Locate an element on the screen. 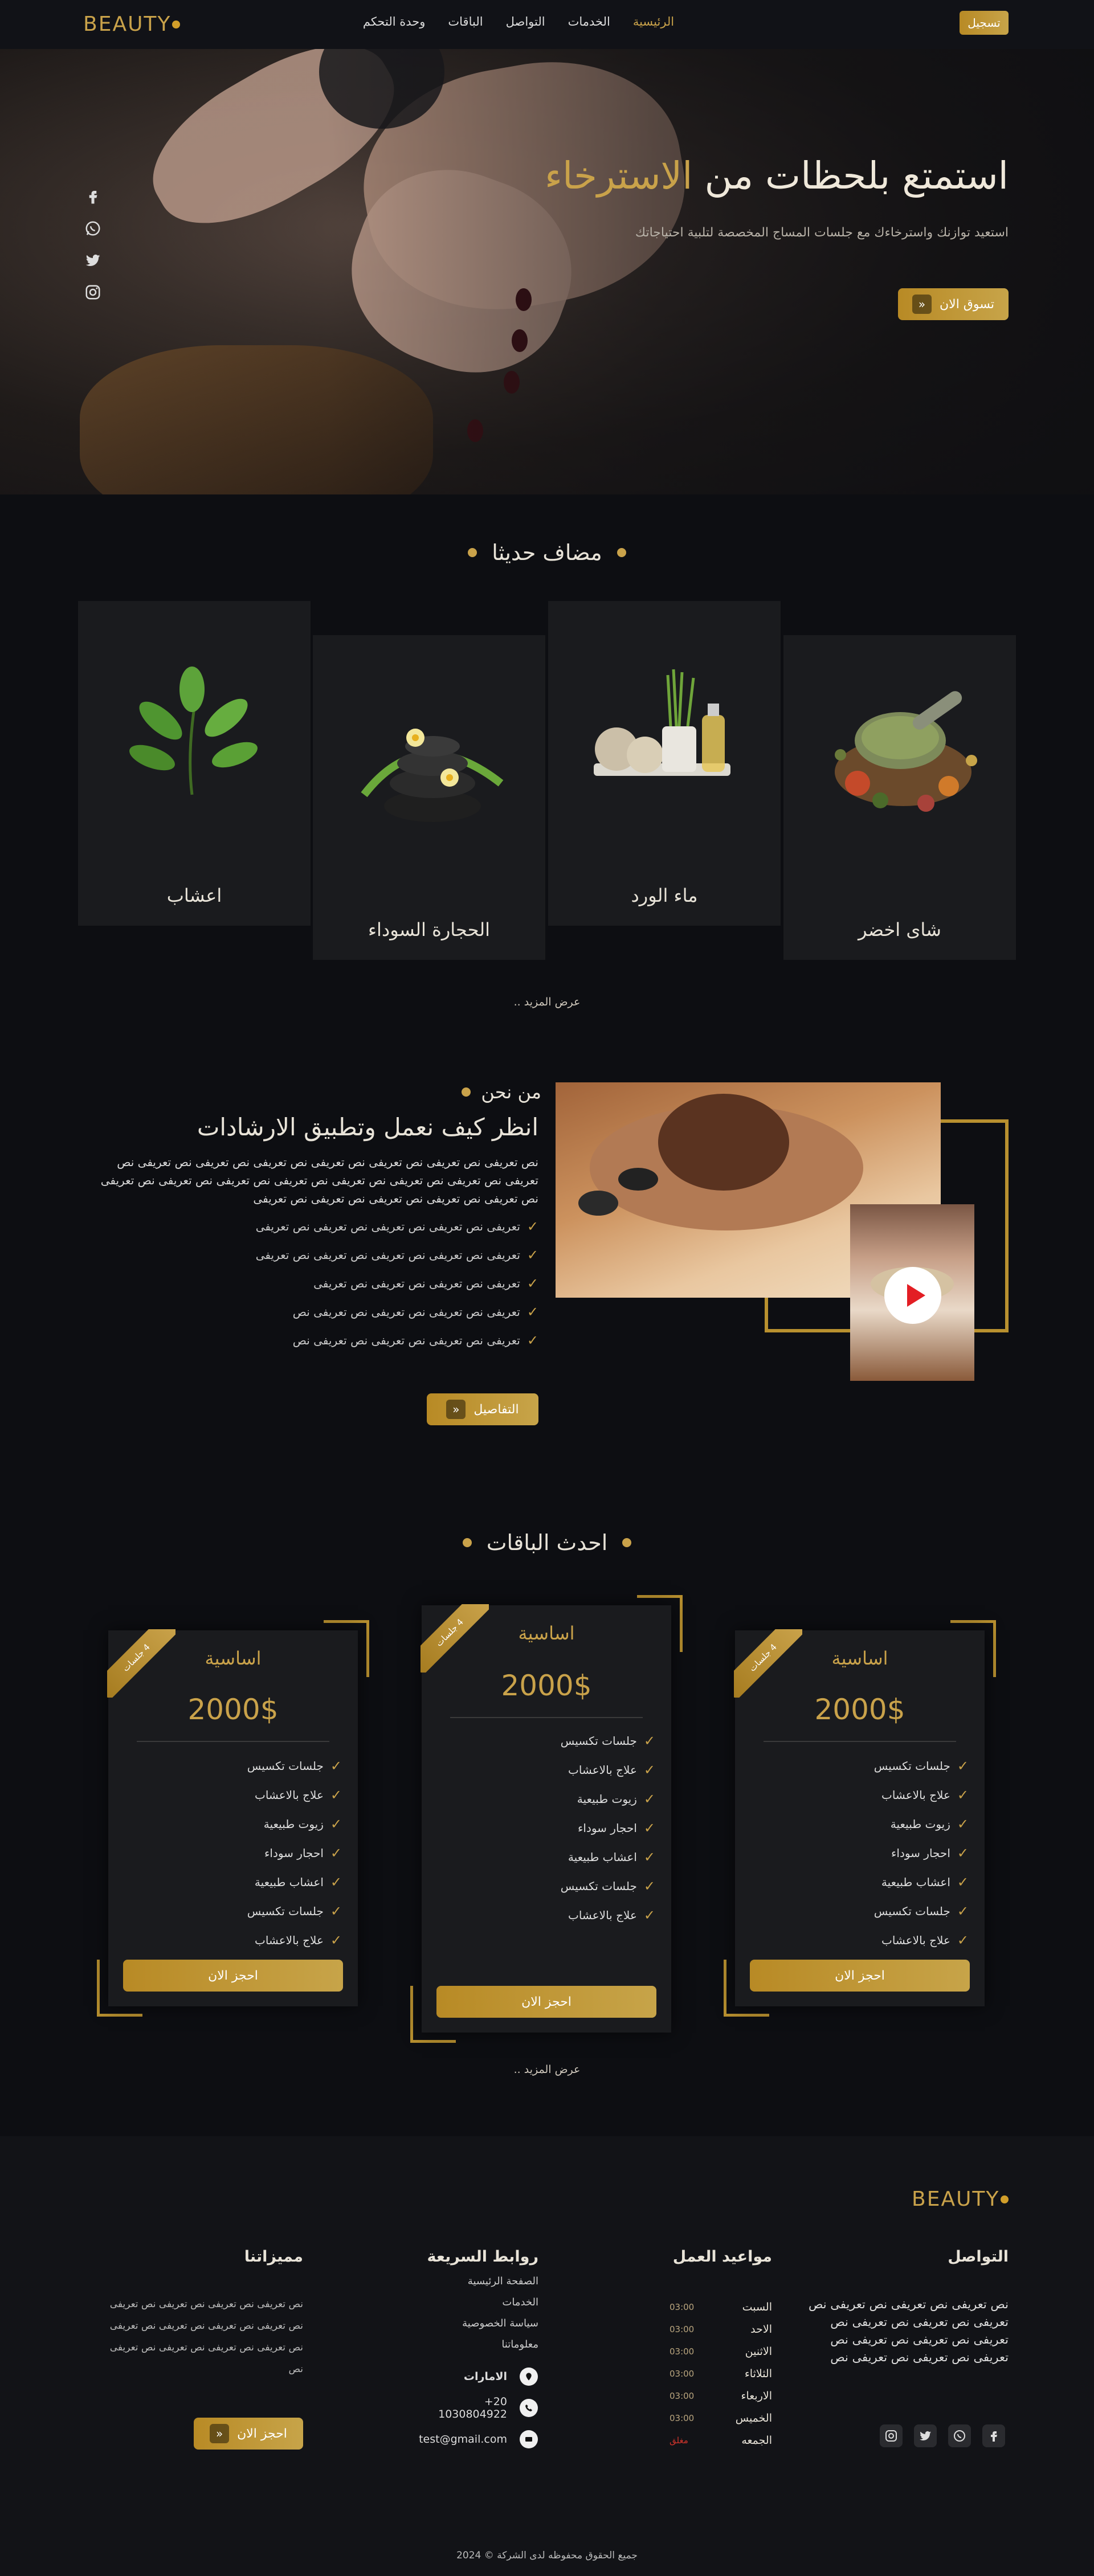 The image size is (1094, 2576). green-tea-image is located at coordinates (906, 751).